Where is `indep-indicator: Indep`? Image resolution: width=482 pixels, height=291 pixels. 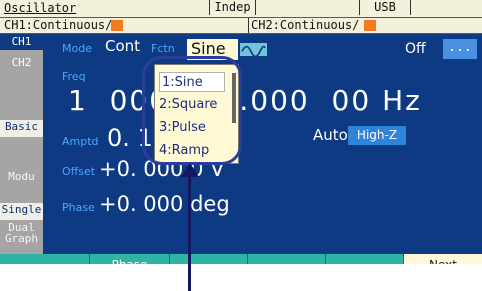
indep-indicator: Indep is located at coordinates (232, 7).